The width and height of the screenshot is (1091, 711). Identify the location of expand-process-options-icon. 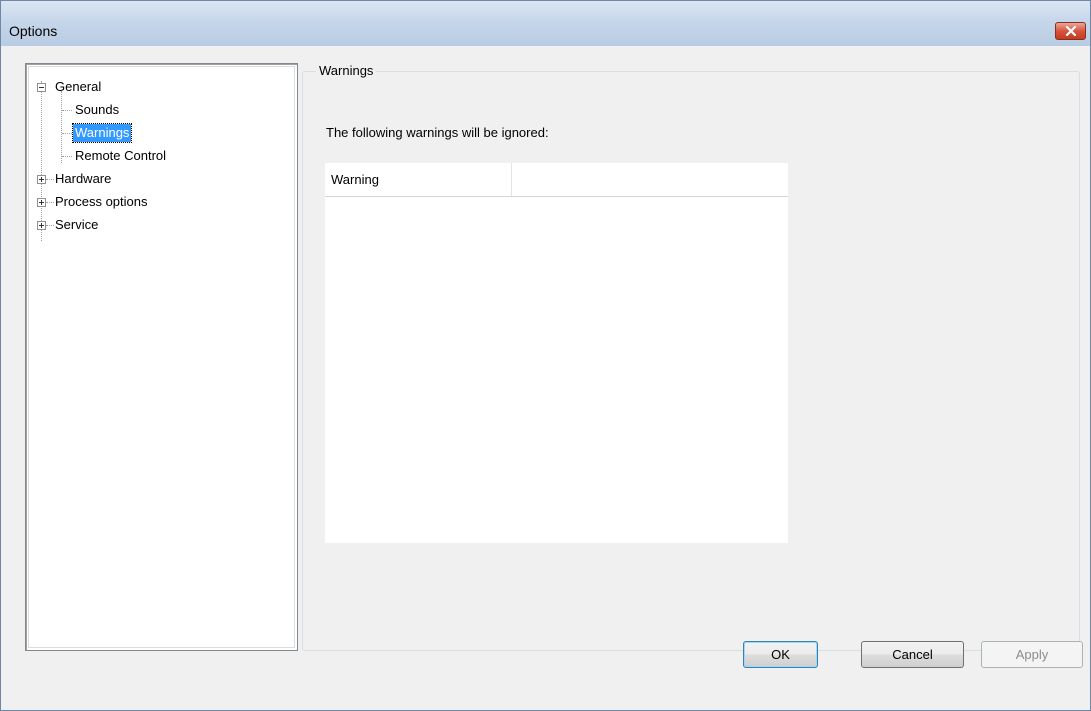
(41, 202).